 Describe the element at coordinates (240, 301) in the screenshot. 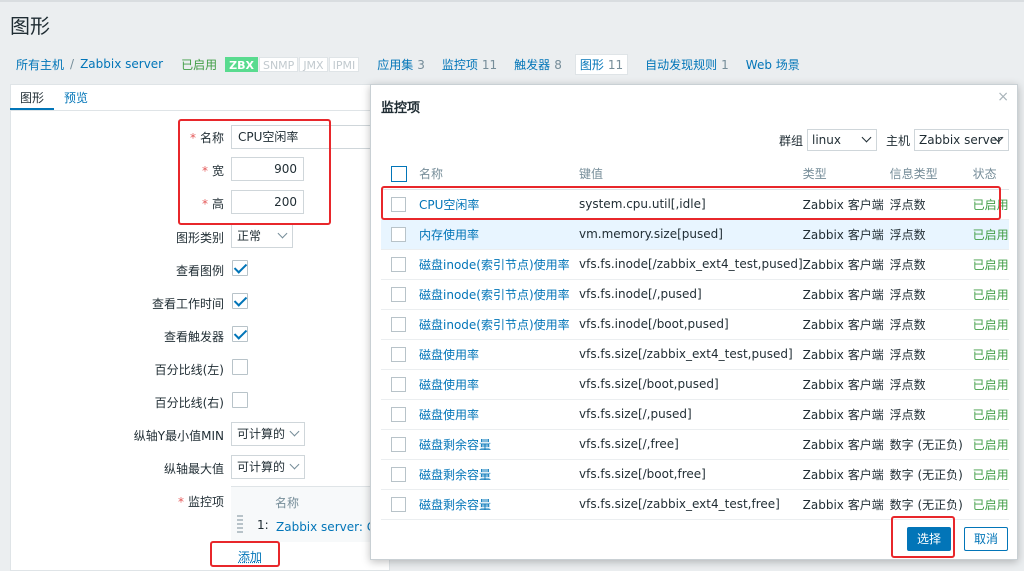

I see `show-work-period-checkbox` at that location.